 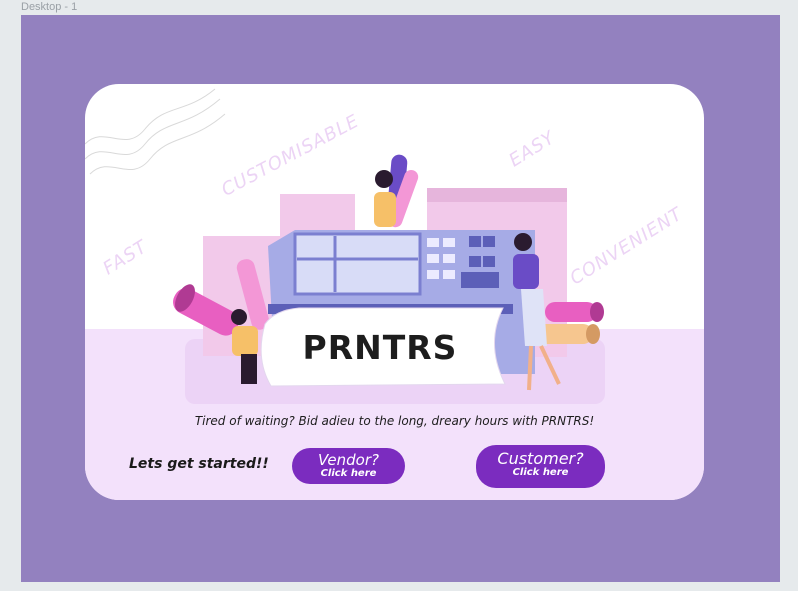 What do you see at coordinates (540, 458) in the screenshot?
I see `customer-button-title: Customer?` at bounding box center [540, 458].